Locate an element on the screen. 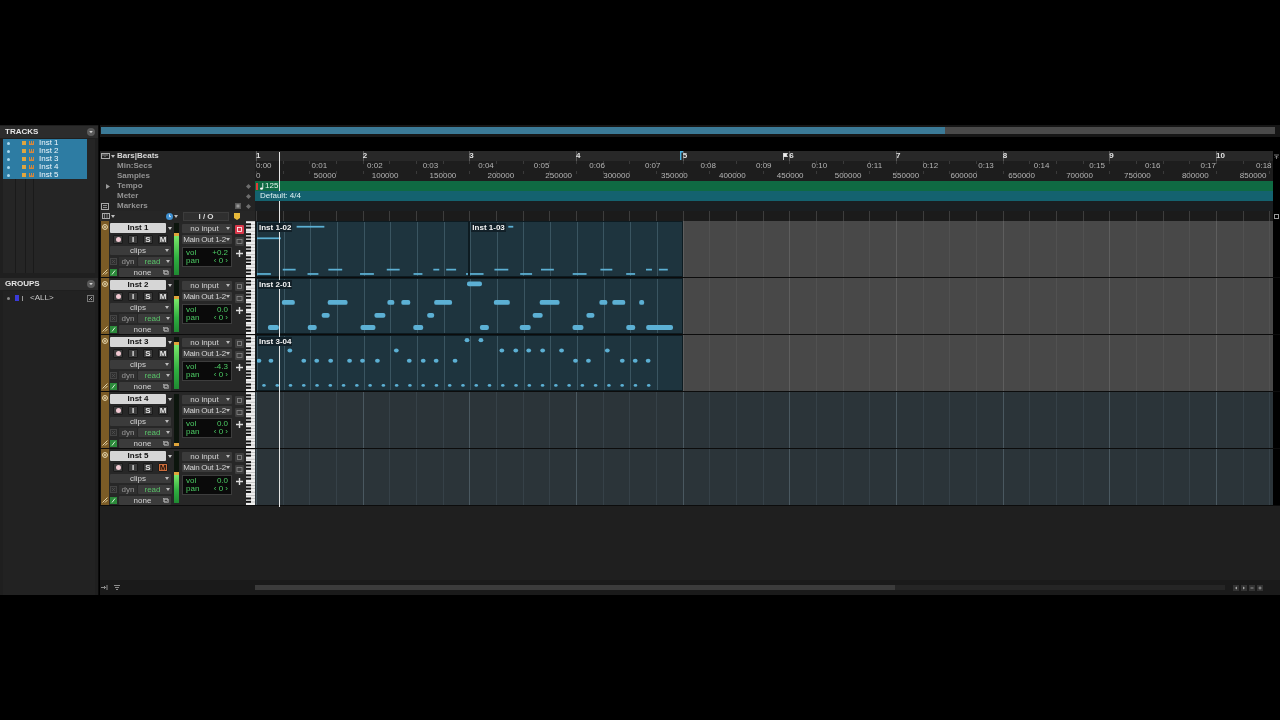 This screenshot has width=1280, height=720. square-icon is located at coordinates (239, 229).